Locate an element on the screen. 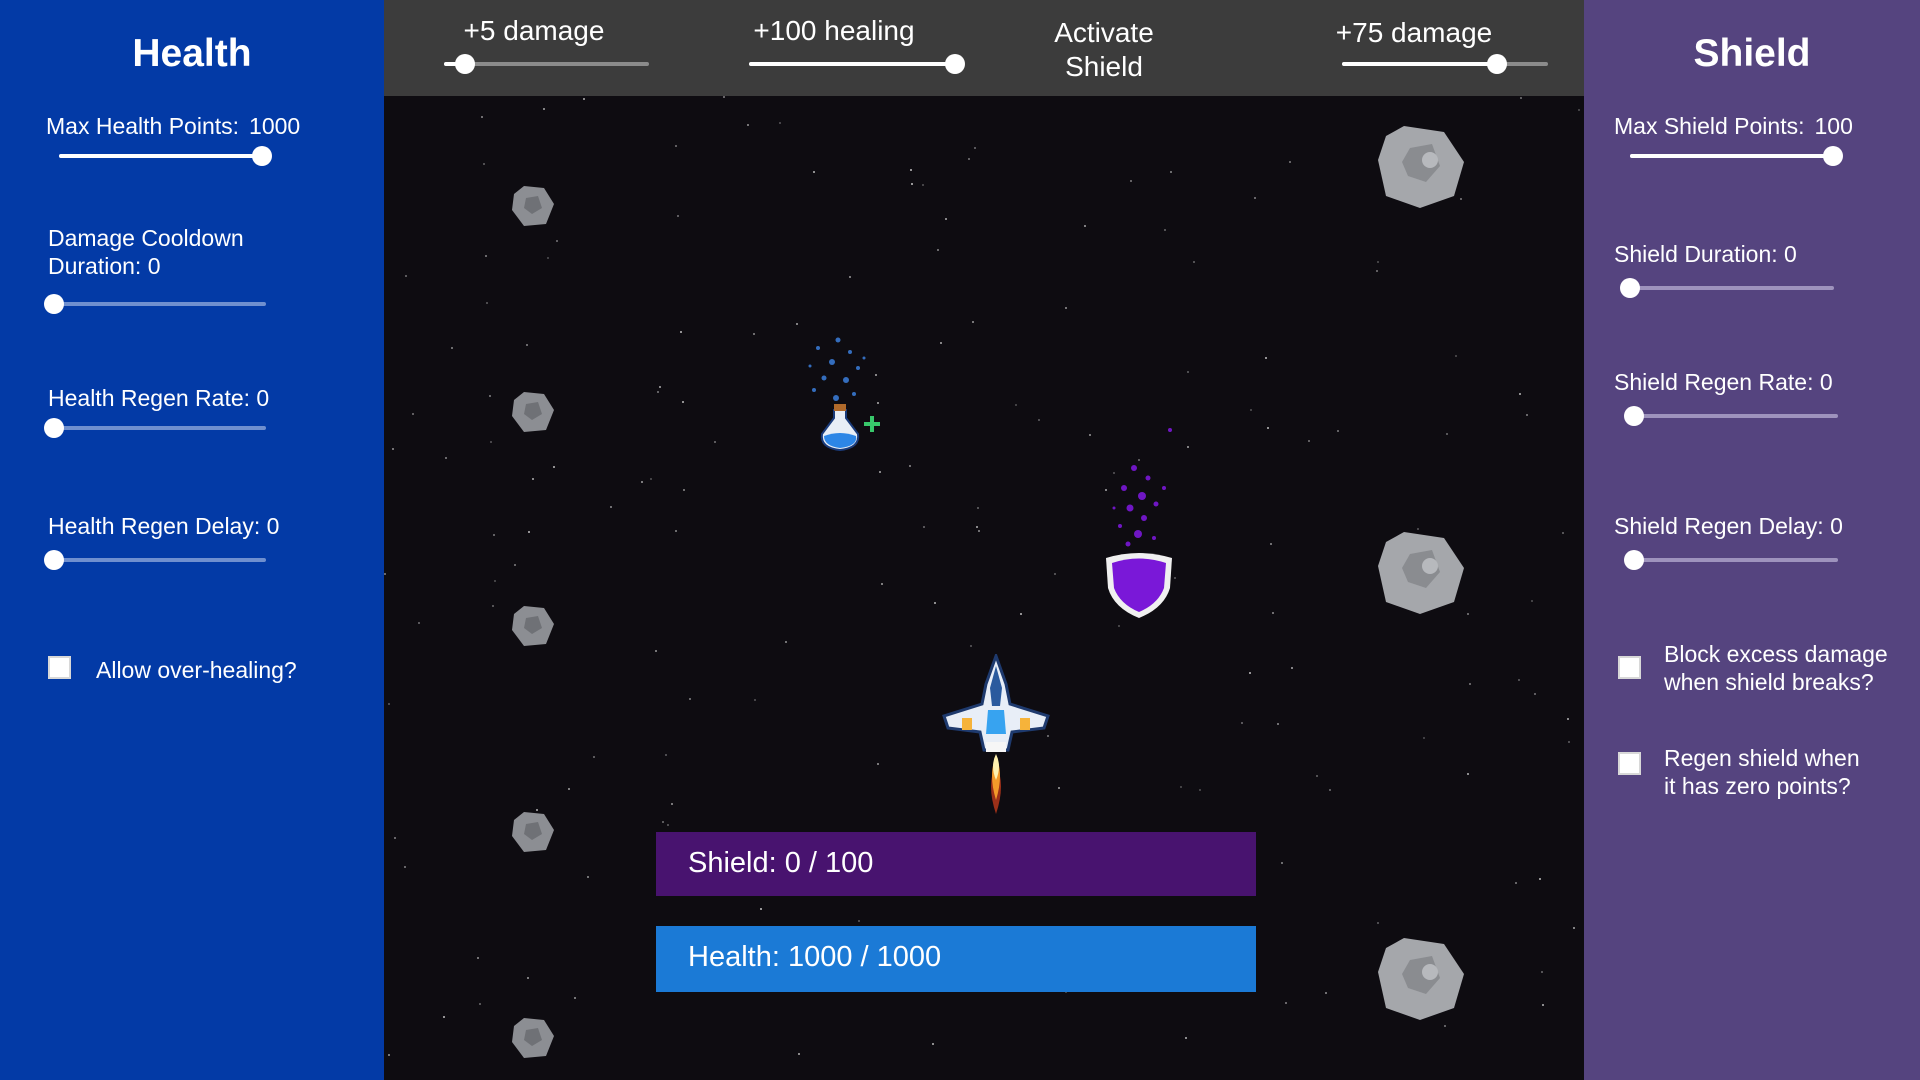 The image size is (1920, 1080). max-shield-slider is located at coordinates (1736, 156).